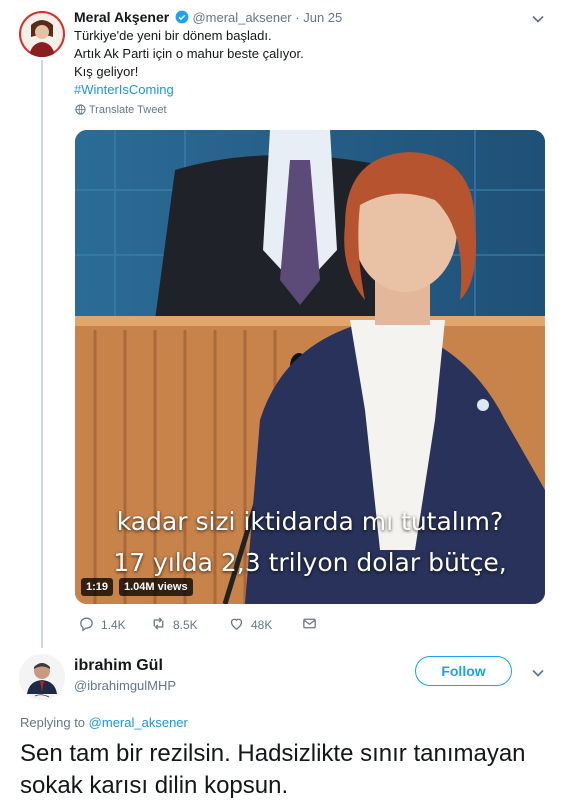 The width and height of the screenshot is (562, 802). I want to click on replying-to-handle: @meral_aksener, so click(138, 722).